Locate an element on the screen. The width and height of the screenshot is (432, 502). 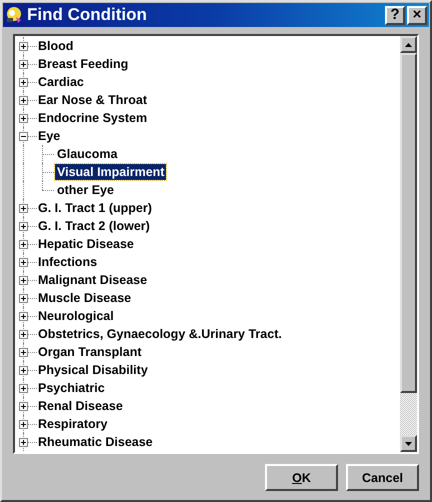
tree-item: Rheumatic Disease is located at coordinates (95, 442).